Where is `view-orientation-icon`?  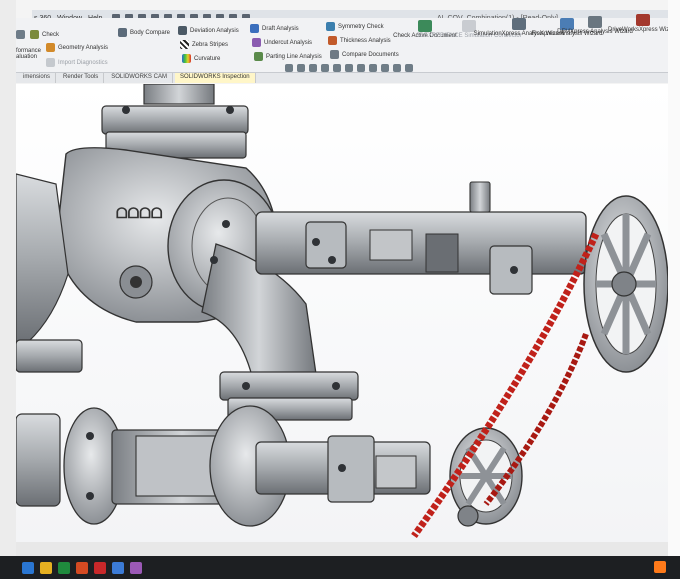
view-orientation-icon is located at coordinates (337, 68).